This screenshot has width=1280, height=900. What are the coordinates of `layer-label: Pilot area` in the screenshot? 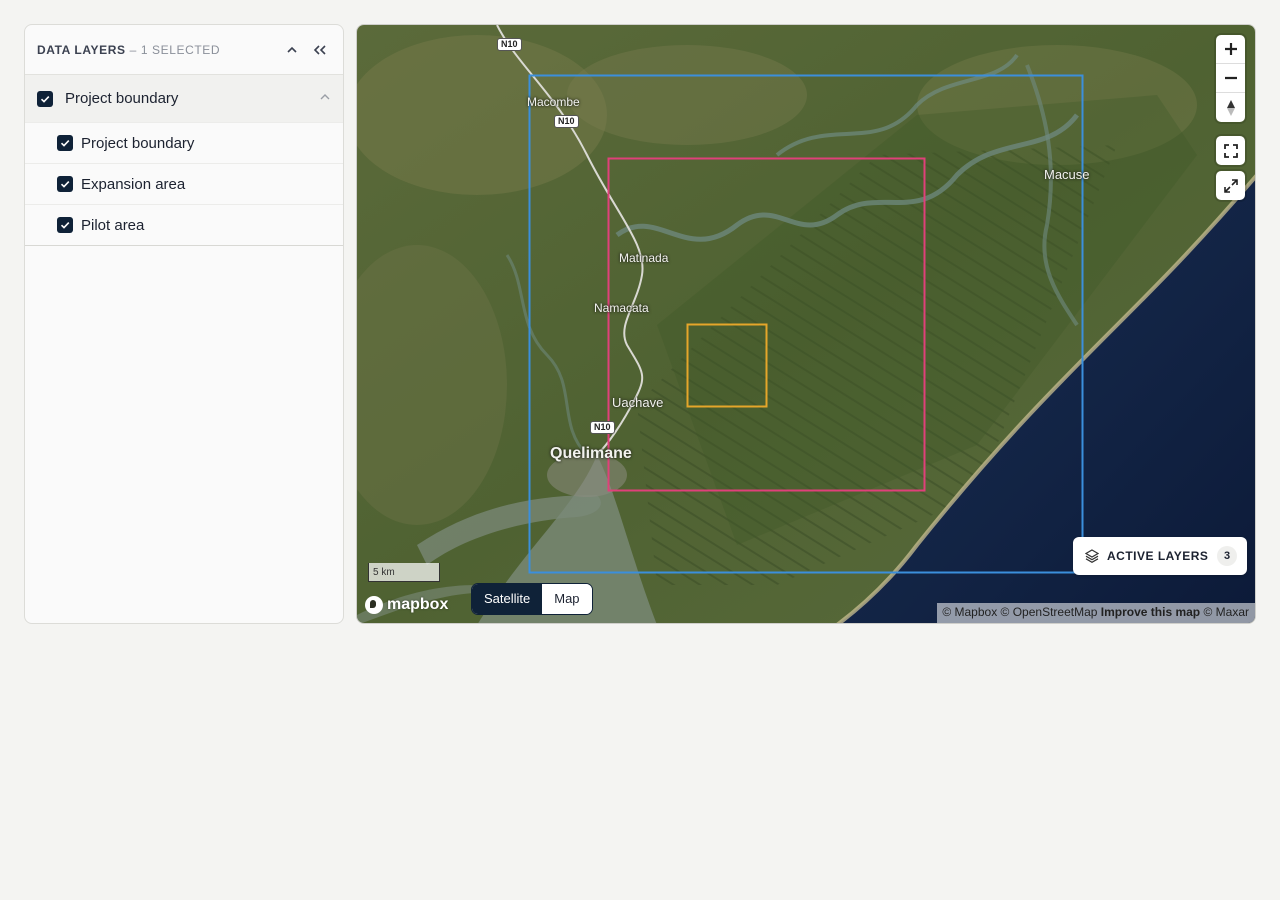 It's located at (113, 225).